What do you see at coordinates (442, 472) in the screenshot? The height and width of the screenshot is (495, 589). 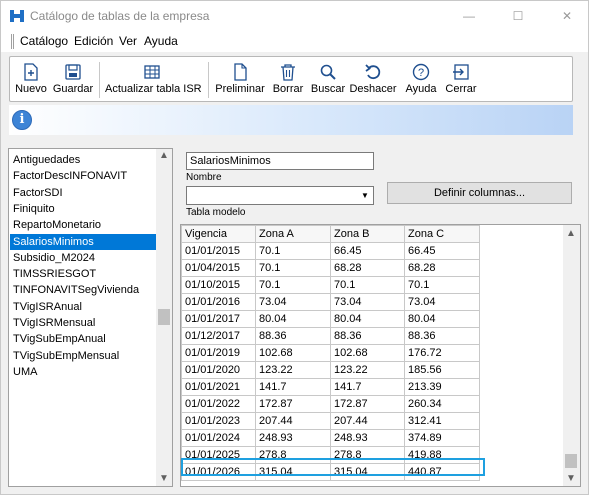 I see `table-cell: 440.87` at bounding box center [442, 472].